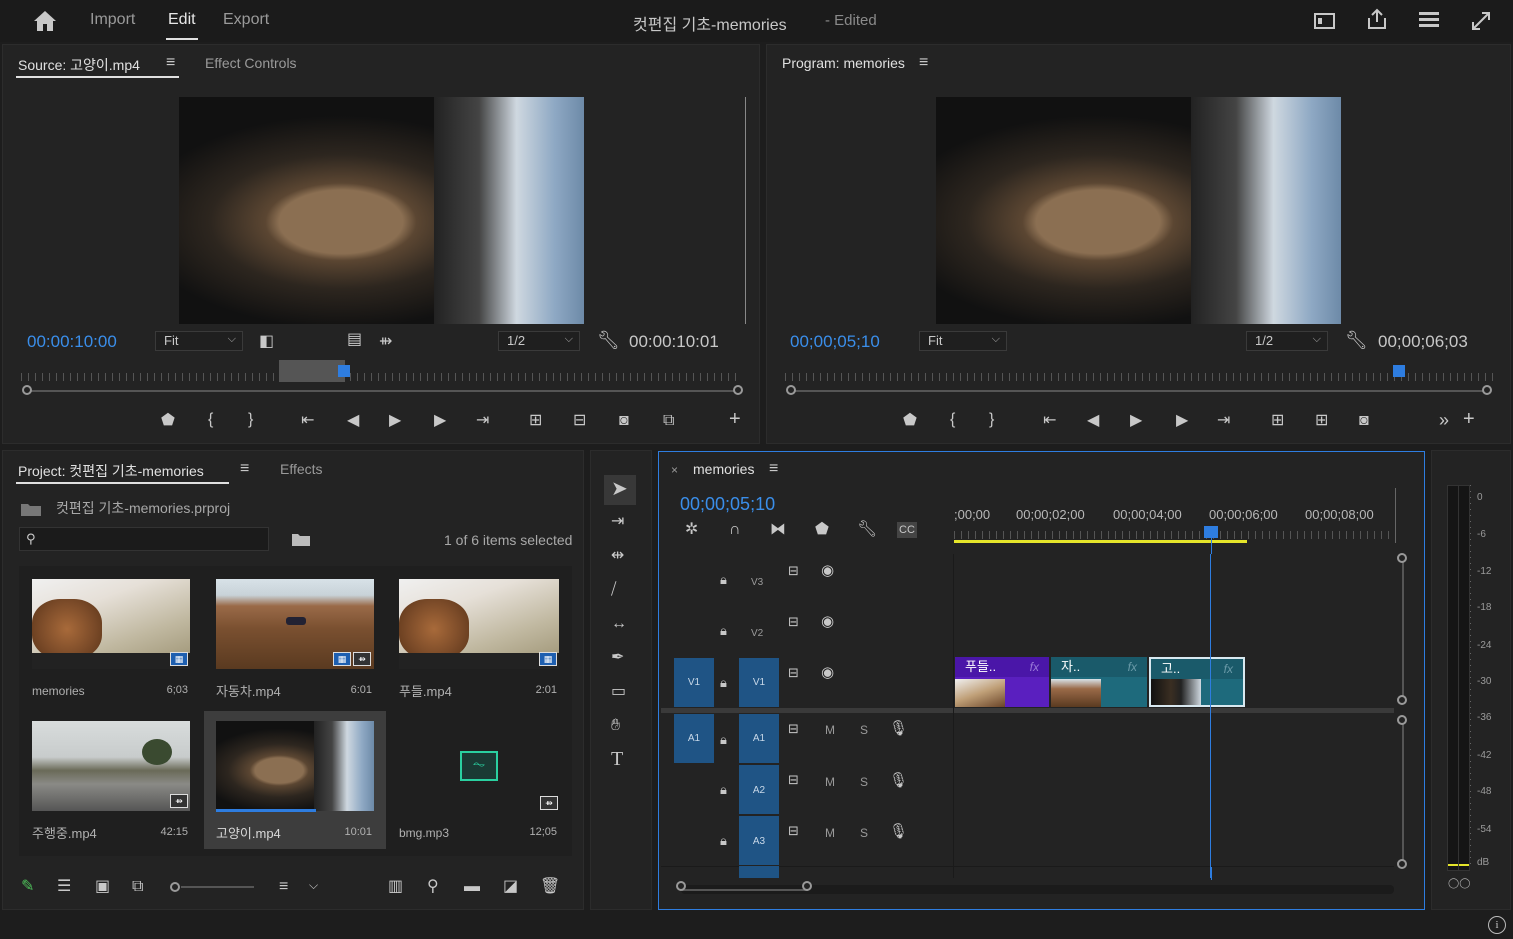 This screenshot has height=939, width=1513. Describe the element at coordinates (283, 887) in the screenshot. I see `sort-icon: ≡` at that location.